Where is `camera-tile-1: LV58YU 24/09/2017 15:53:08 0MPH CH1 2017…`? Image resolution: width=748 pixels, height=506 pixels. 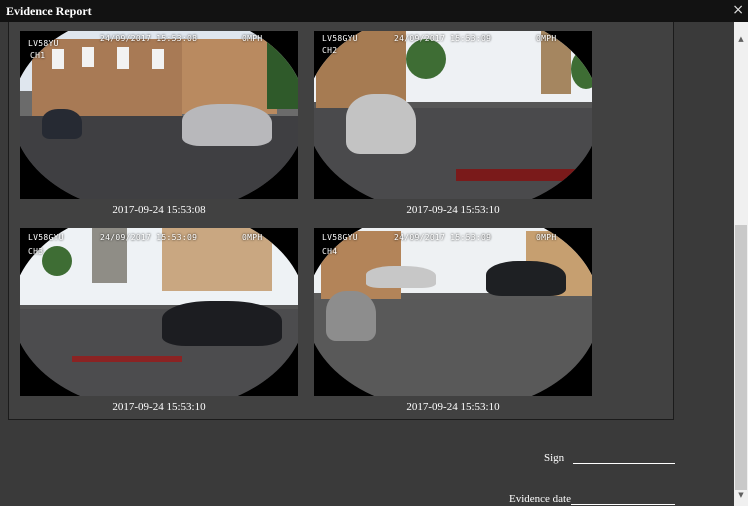 camera-tile-1: LV58YU 24/09/2017 15:53:08 0MPH CH1 2017… is located at coordinates (159, 126).